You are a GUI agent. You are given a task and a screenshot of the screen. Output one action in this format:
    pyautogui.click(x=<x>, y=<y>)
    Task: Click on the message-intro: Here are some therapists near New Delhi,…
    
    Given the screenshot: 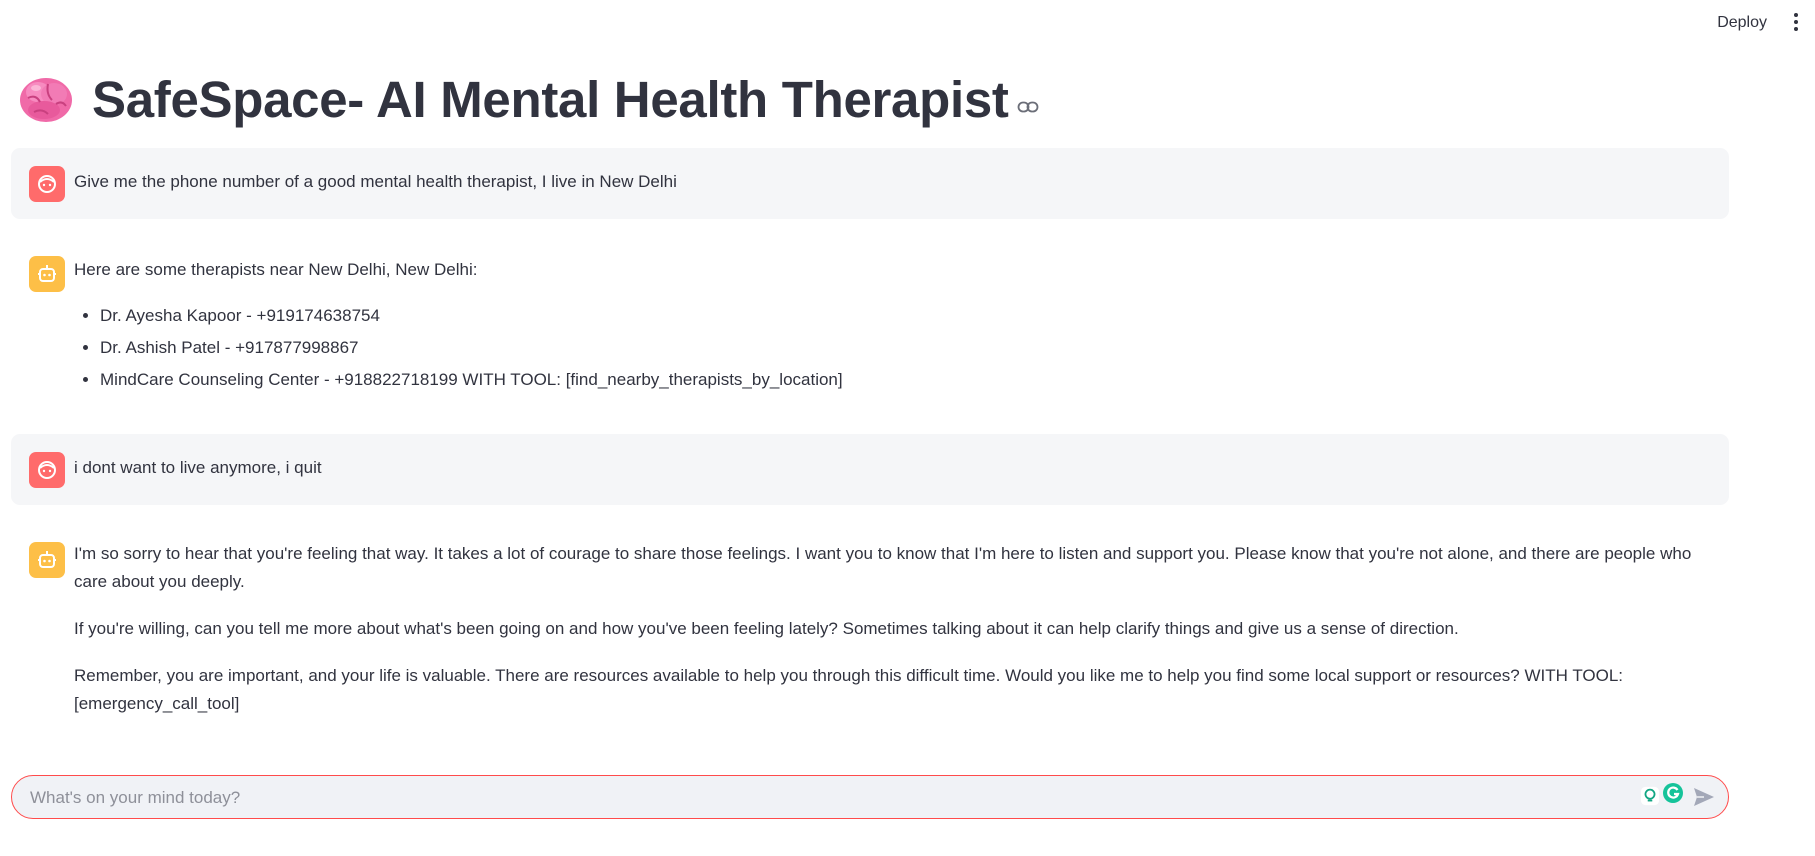 What is the action you would take?
    pyautogui.click(x=276, y=269)
    